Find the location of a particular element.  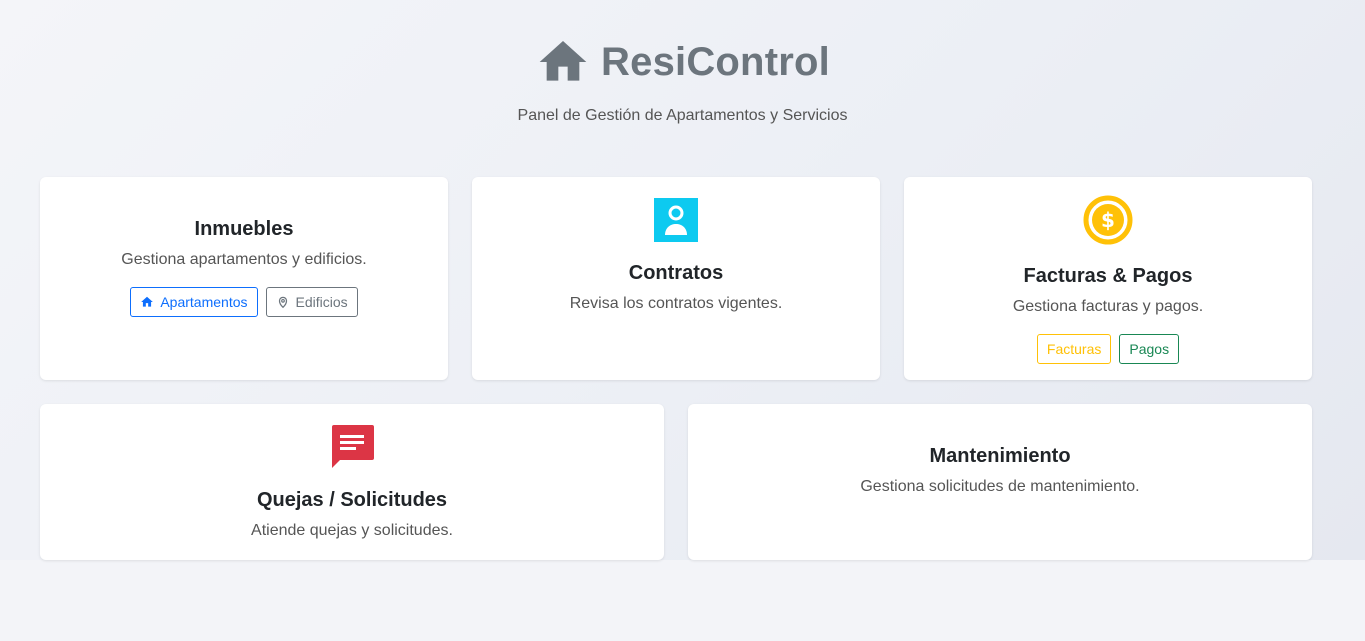

button-label: Facturas is located at coordinates (1074, 349).